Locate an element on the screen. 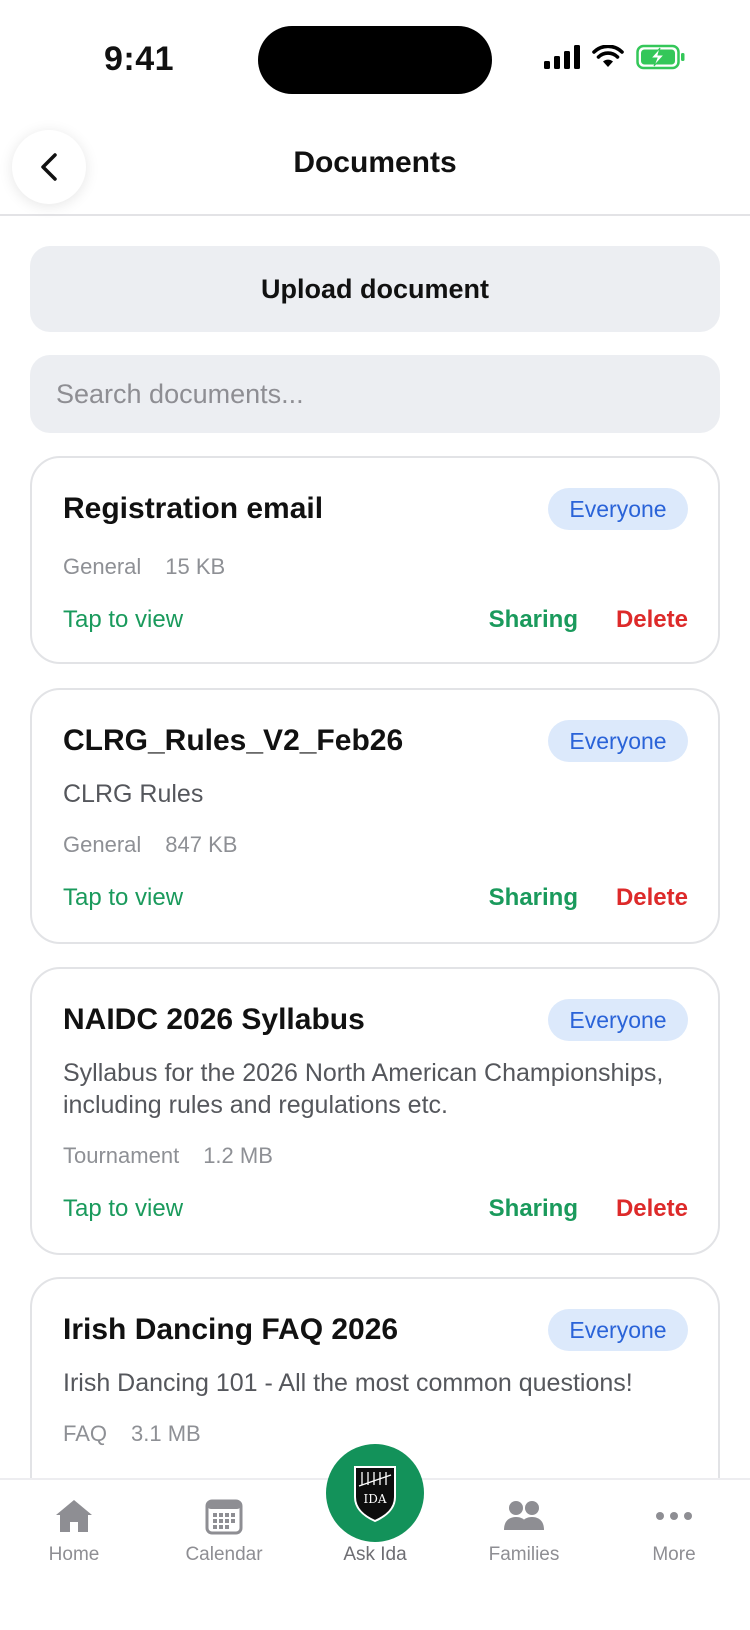 The width and height of the screenshot is (750, 1630). tab-calendar: Calendar is located at coordinates (224, 1531).